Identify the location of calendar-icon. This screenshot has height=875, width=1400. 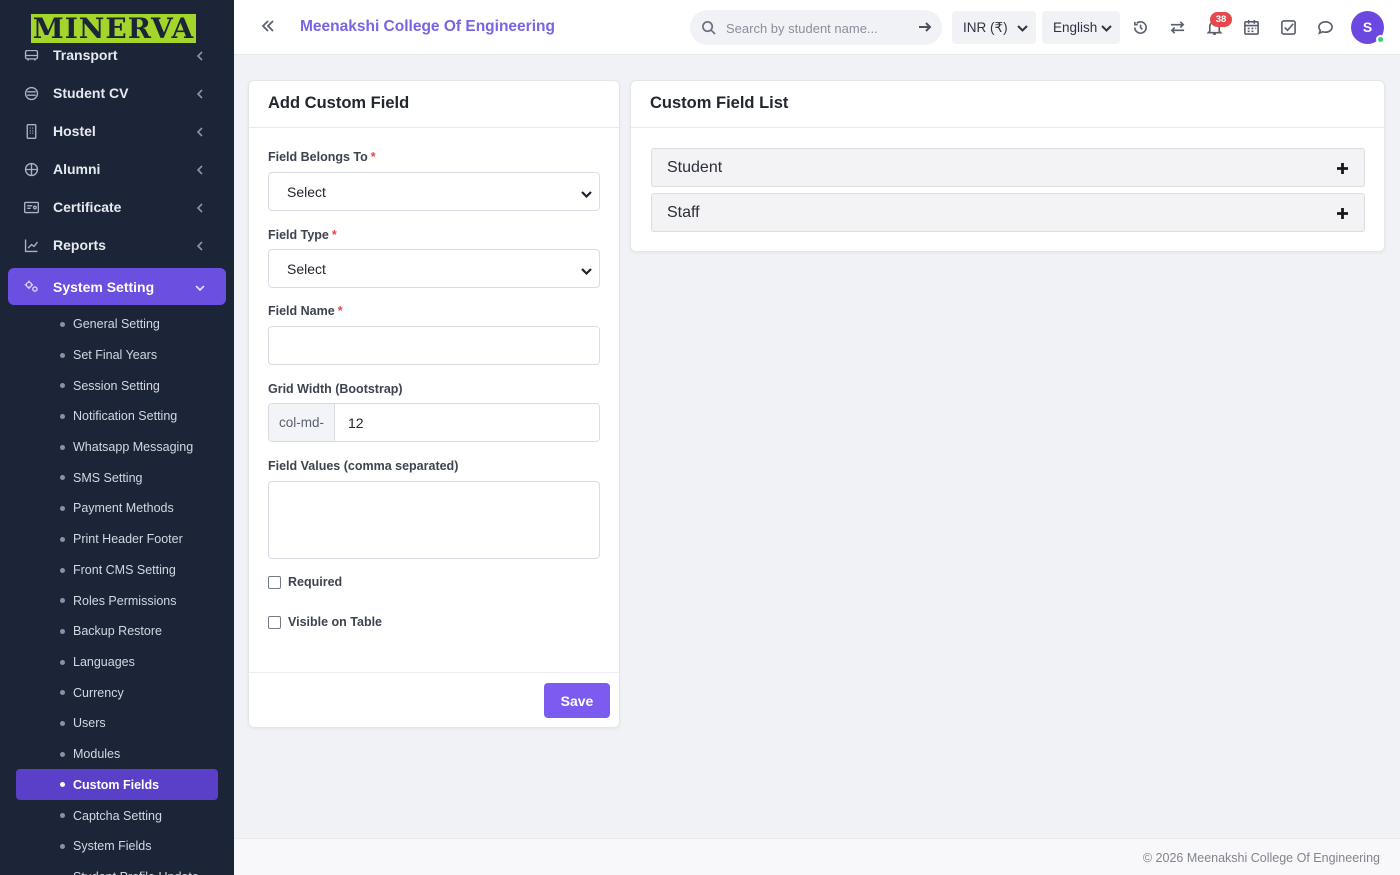
(1252, 28).